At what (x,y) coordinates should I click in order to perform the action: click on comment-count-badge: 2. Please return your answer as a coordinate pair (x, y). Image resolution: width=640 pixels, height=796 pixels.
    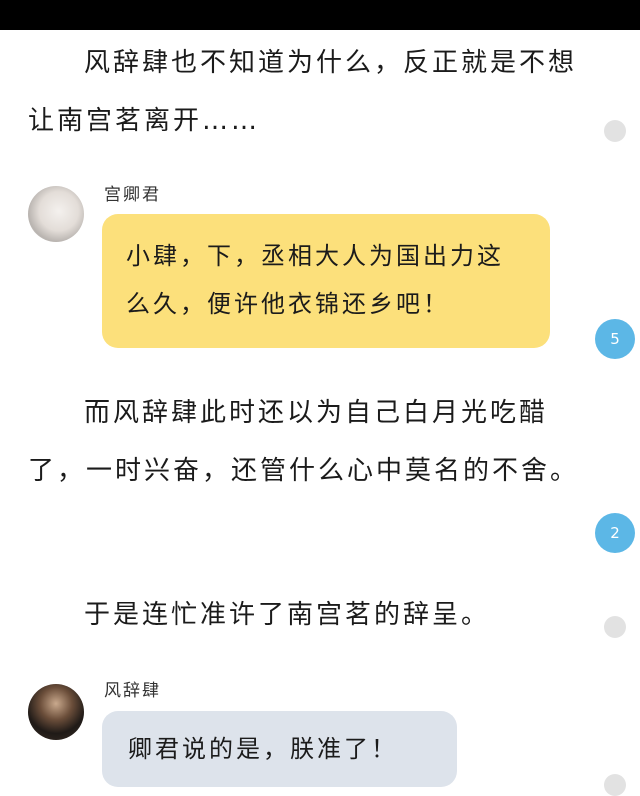
    Looking at the image, I should click on (615, 533).